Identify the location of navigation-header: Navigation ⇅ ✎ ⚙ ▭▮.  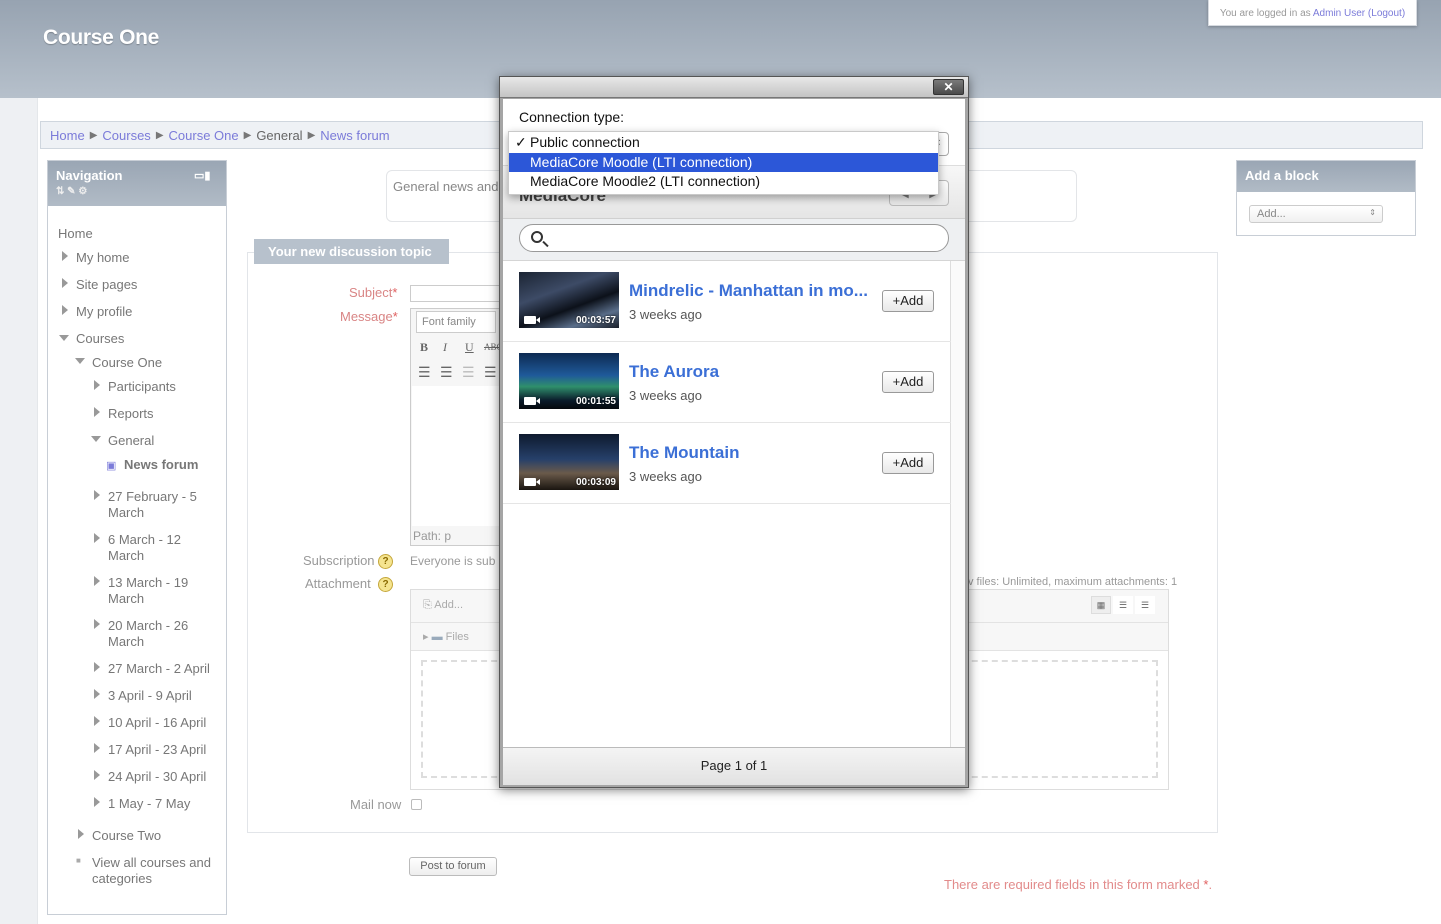
(137, 183).